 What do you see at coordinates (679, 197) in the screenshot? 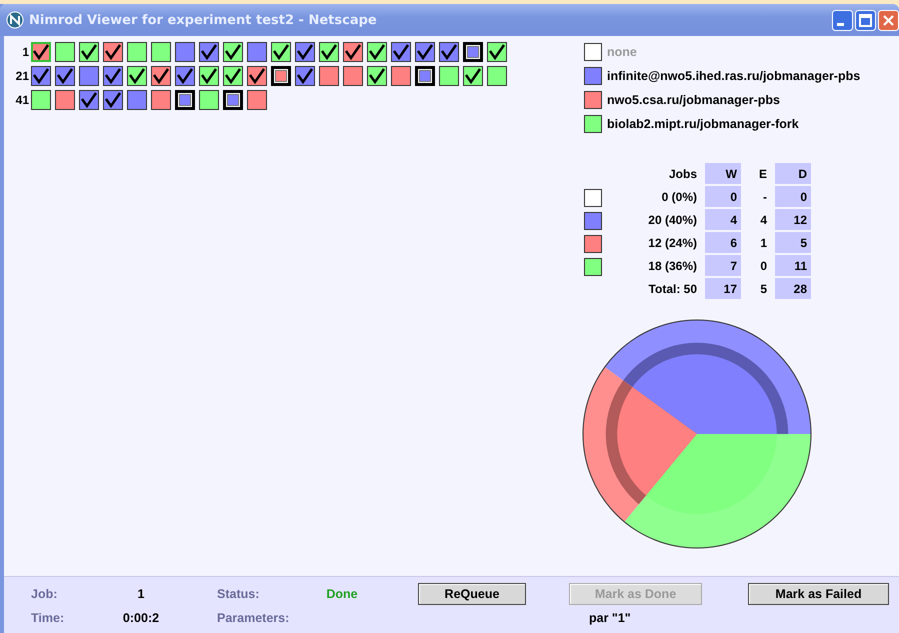
I see `table-cell-text: 0 (0%)` at bounding box center [679, 197].